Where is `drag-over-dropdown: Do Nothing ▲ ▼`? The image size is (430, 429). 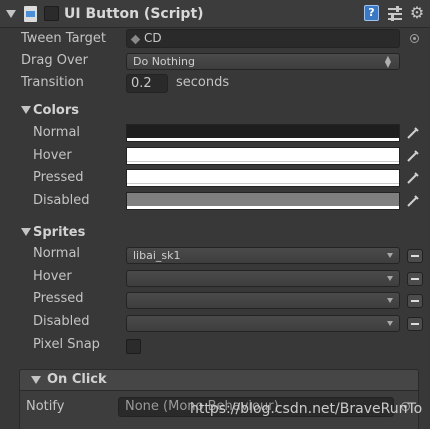
drag-over-dropdown: Do Nothing ▲ ▼ is located at coordinates (263, 61).